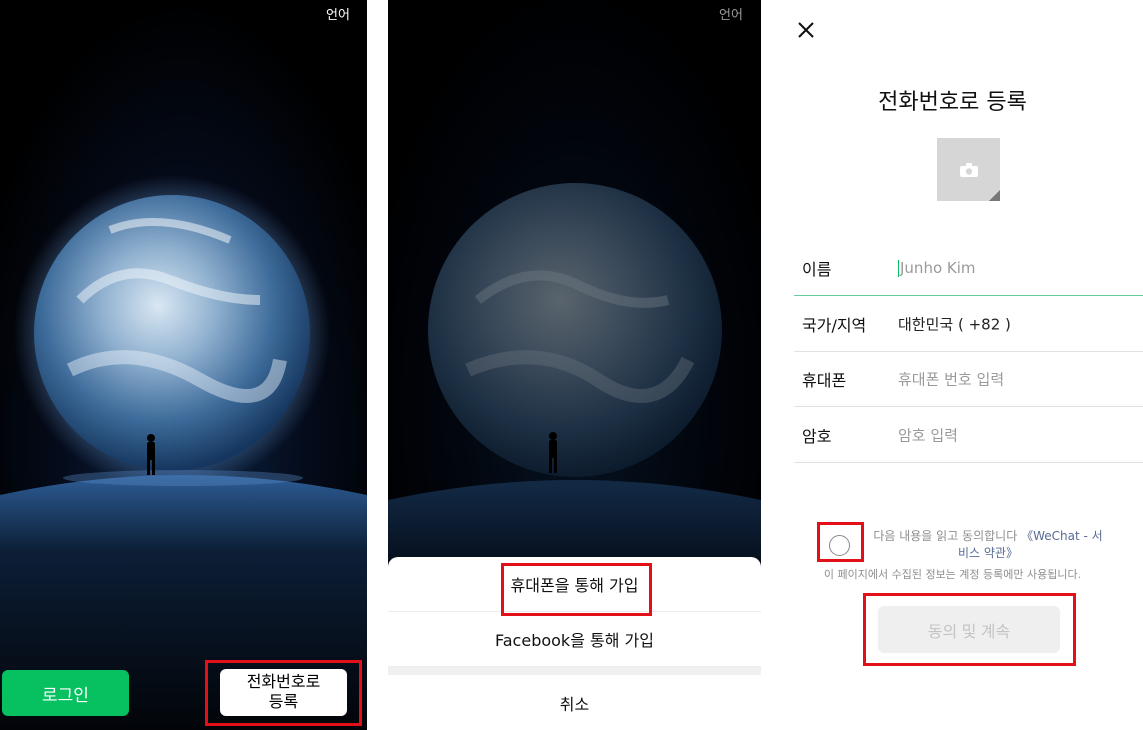  I want to click on agreement-statement: 다음 내용을 읽고 동의합니다, so click(947, 536).